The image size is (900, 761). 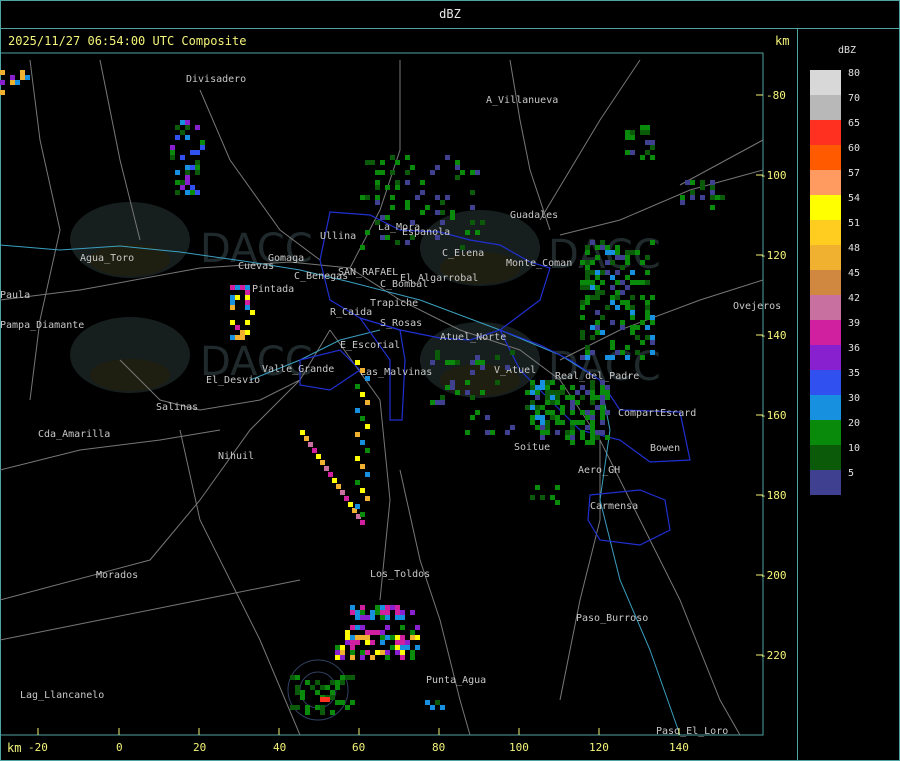 What do you see at coordinates (854, 223) in the screenshot?
I see `legend-label: 51` at bounding box center [854, 223].